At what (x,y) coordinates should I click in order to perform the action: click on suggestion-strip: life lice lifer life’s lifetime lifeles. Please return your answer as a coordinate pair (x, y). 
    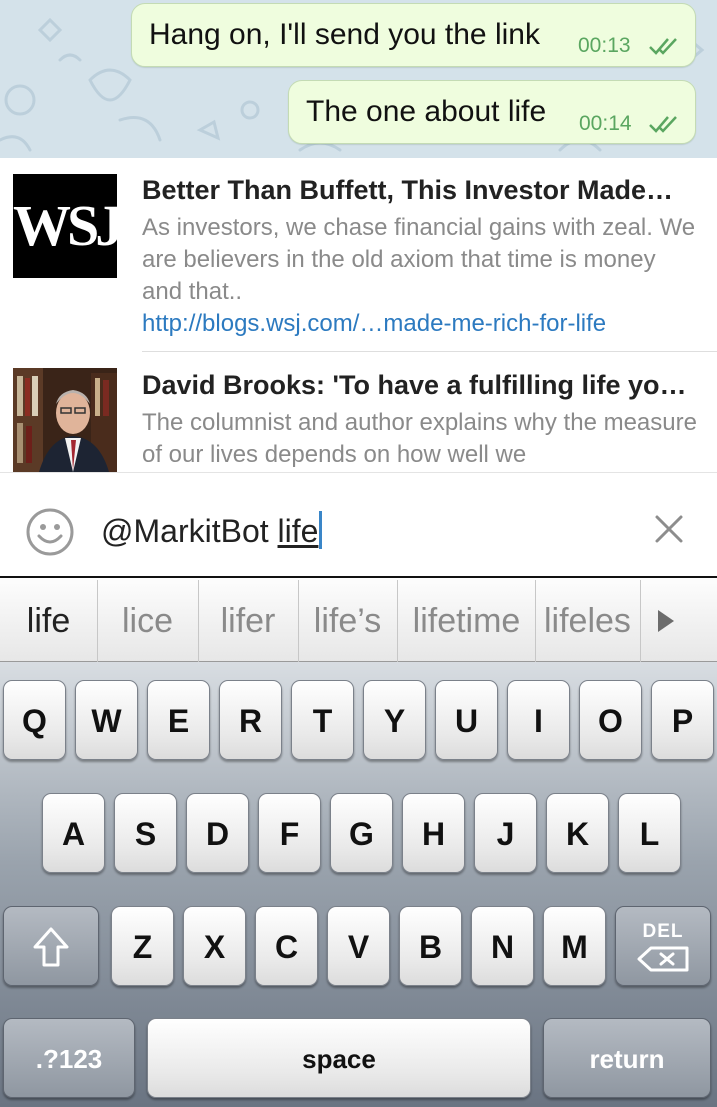
    Looking at the image, I should click on (358, 619).